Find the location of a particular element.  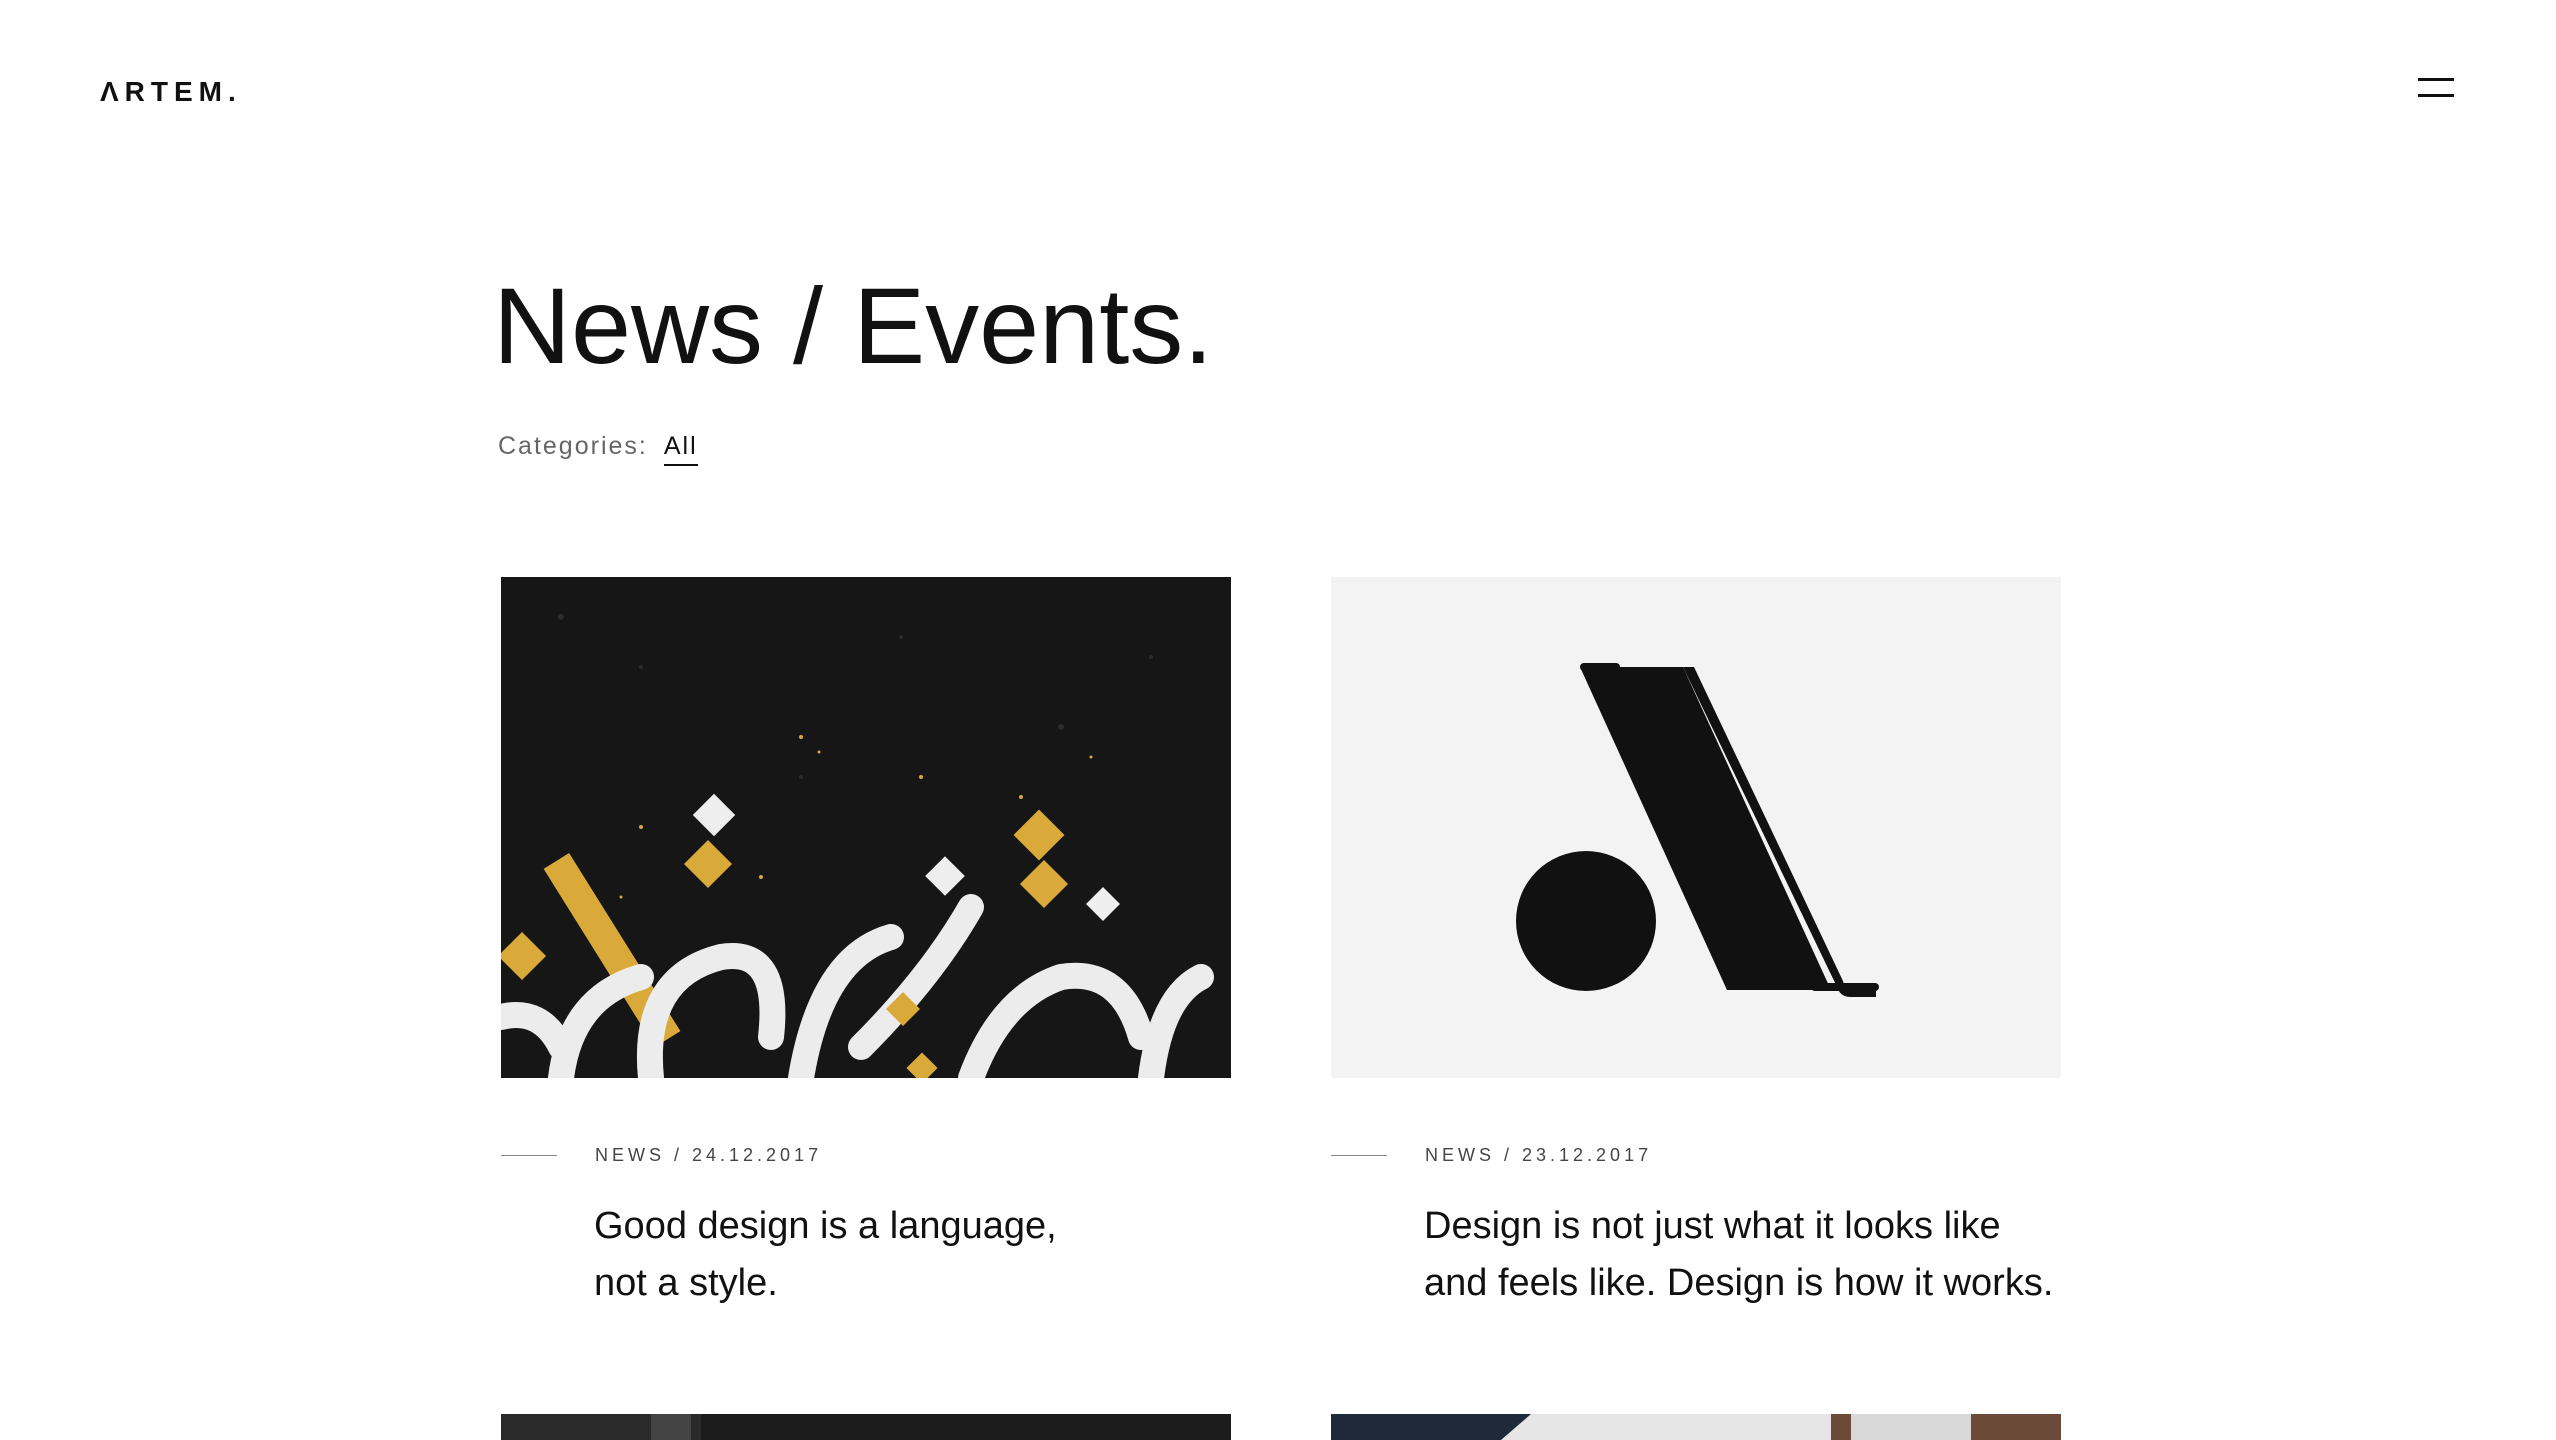

post-title-line: and feels like. Design is how it works. is located at coordinates (1739, 1283).